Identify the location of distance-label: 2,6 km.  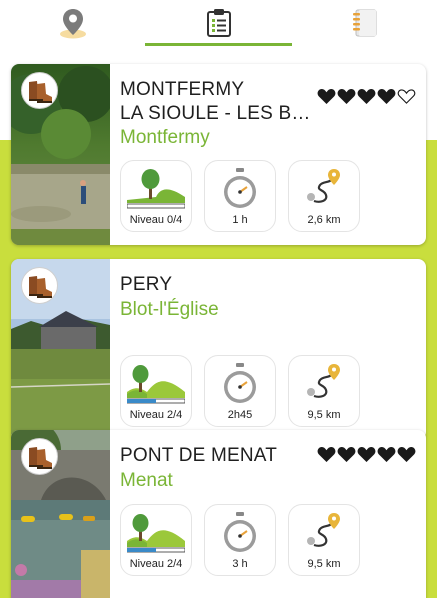
(324, 220).